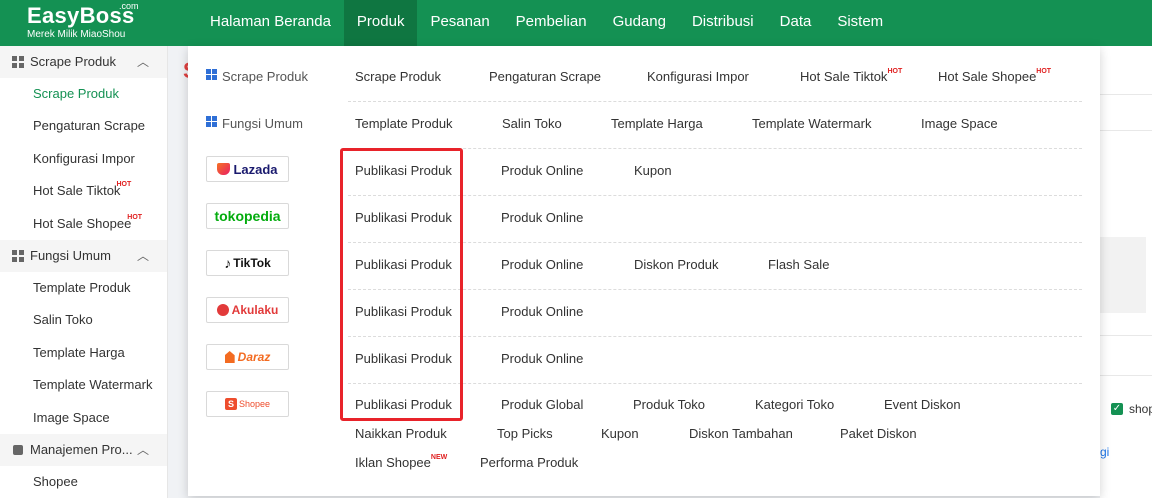 This screenshot has width=1152, height=498. I want to click on brand-name: Daraz, so click(254, 357).